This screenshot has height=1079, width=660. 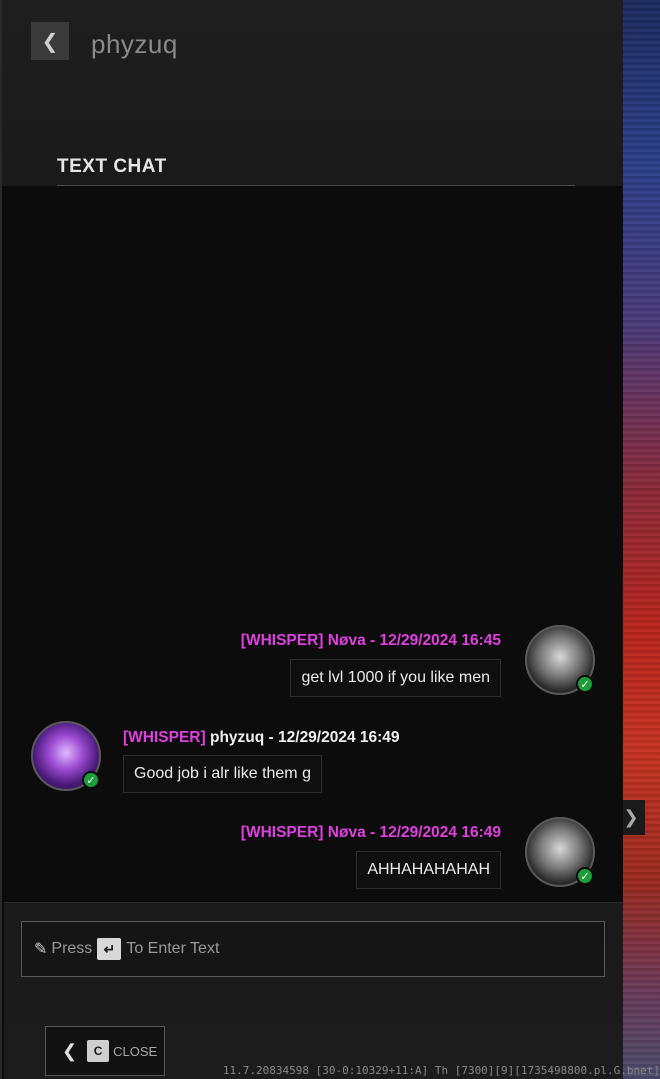 I want to click on pen-icon: ✎, so click(x=41, y=949).